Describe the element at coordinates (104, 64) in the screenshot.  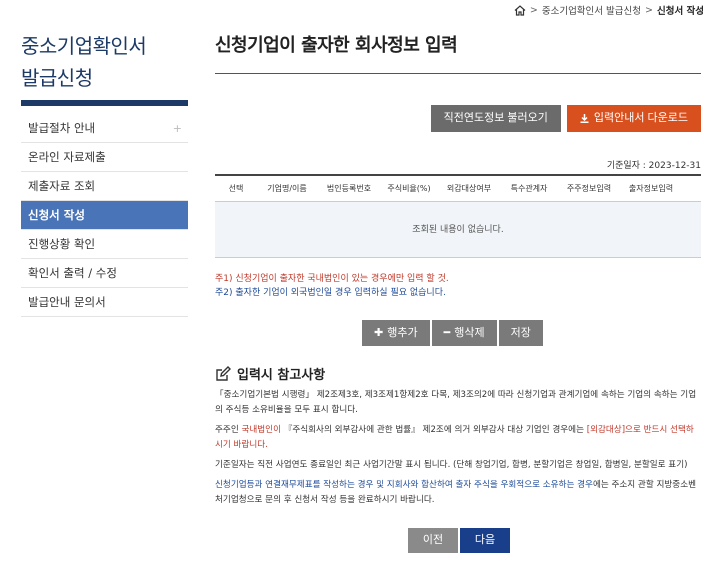
I see `sidebar-title: 중소기업확인서 발급신청` at that location.